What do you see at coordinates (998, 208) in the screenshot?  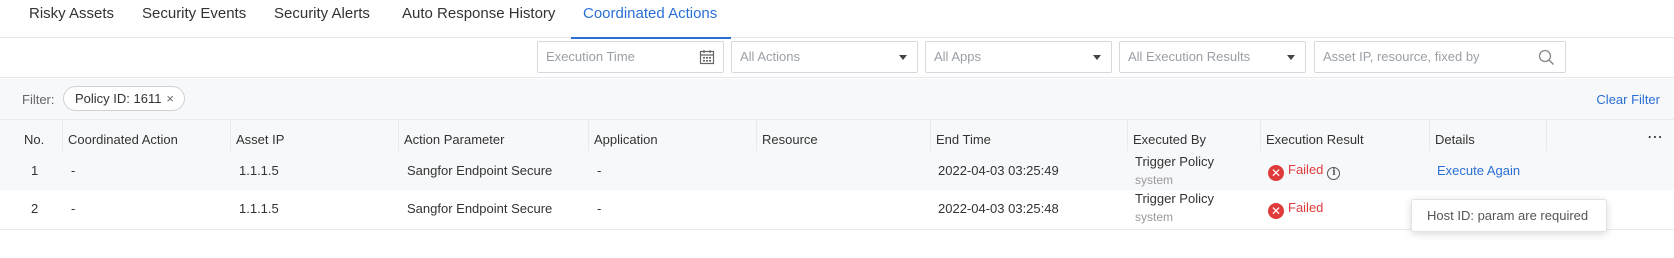 I see `row-end-time: 2022-04-03 03:25:48` at bounding box center [998, 208].